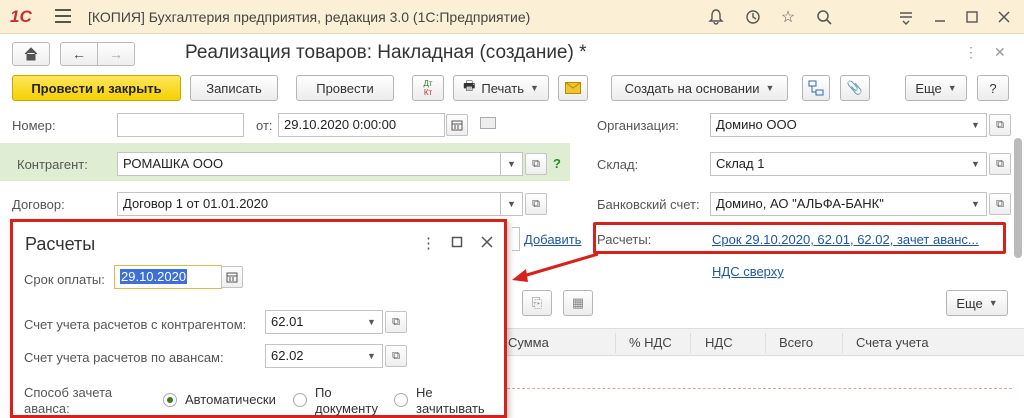 This screenshot has height=418, width=1024. What do you see at coordinates (424, 392) in the screenshot?
I see `radio-no-offset-label-1: Не` at bounding box center [424, 392].